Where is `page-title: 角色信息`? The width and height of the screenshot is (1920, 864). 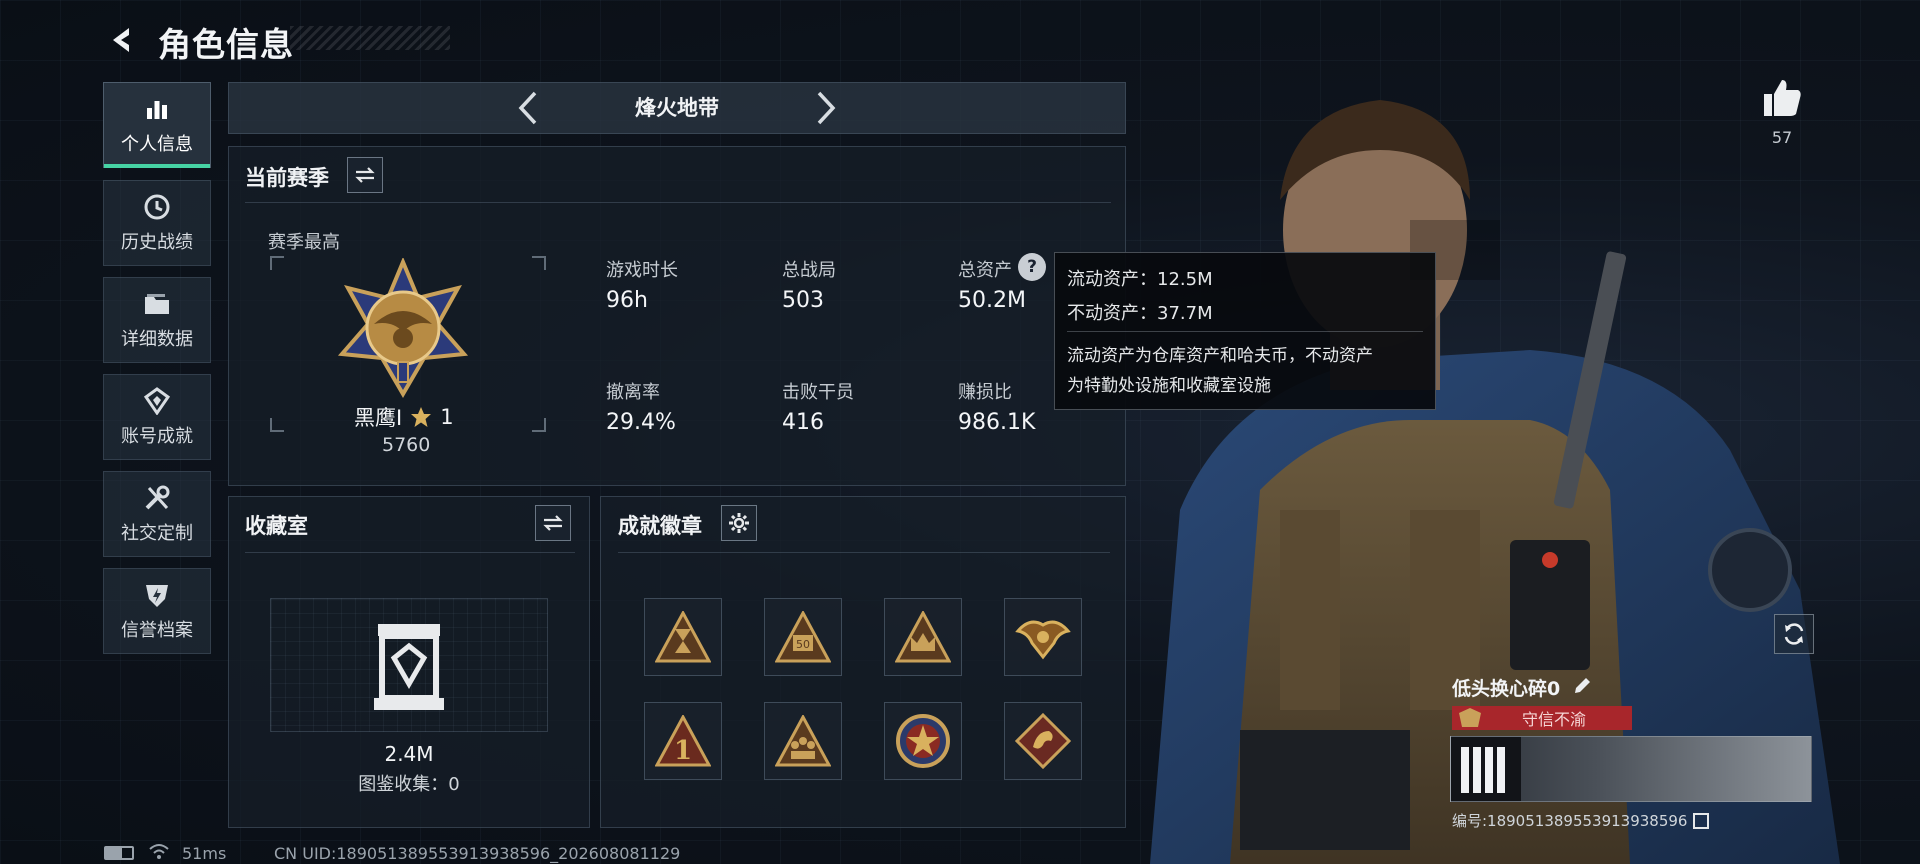 page-title: 角色信息 is located at coordinates (226, 44).